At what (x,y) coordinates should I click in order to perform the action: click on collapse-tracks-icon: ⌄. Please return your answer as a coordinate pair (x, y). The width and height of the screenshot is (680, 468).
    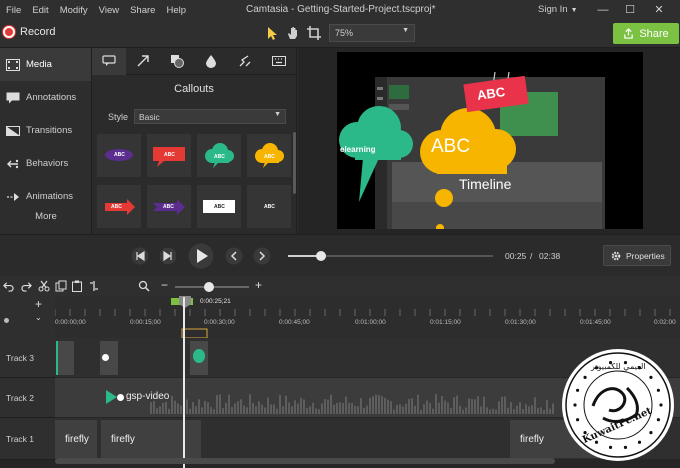
    Looking at the image, I should click on (38, 317).